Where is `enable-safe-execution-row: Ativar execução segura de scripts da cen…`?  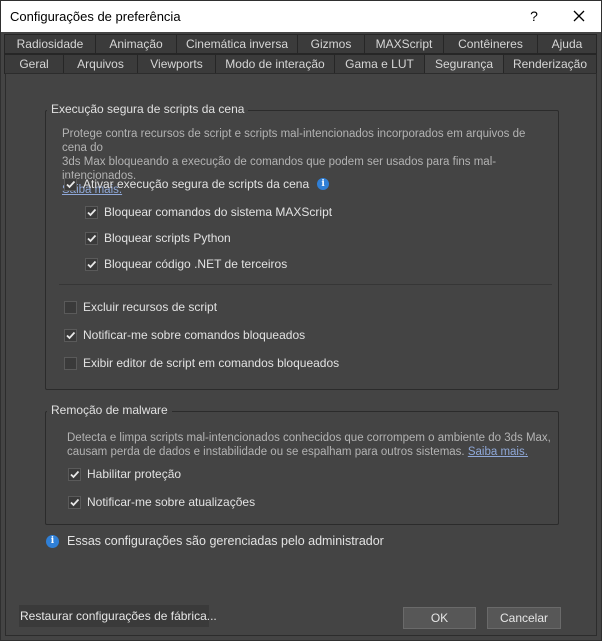
enable-safe-execution-row: Ativar execução segura de scripts da cen… is located at coordinates (197, 184).